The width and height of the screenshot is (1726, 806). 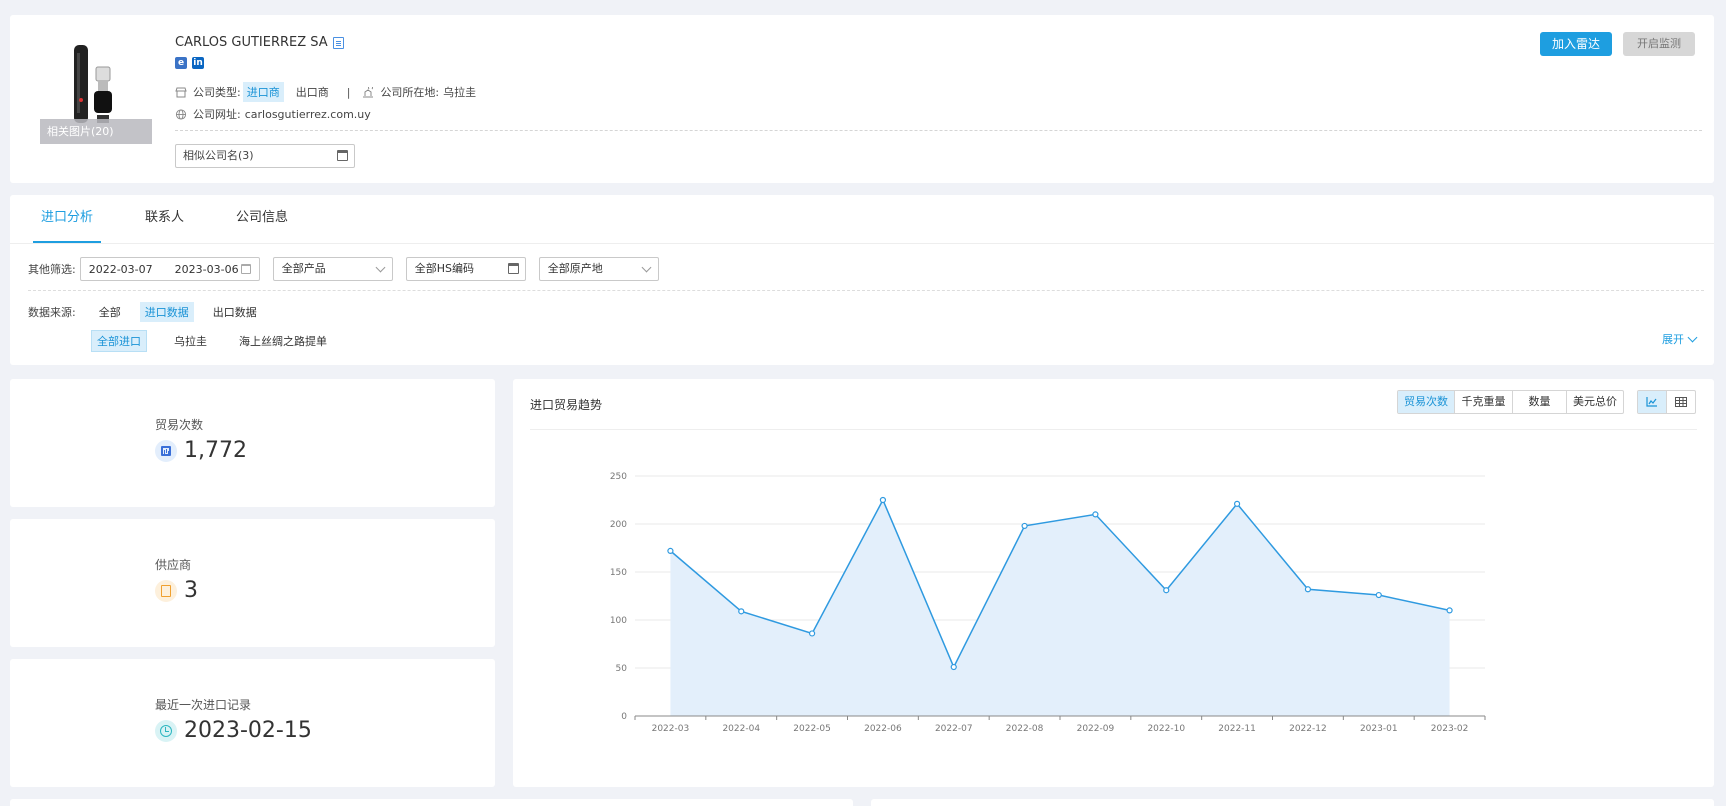 What do you see at coordinates (198, 63) in the screenshot?
I see `linkedin-icon: in` at bounding box center [198, 63].